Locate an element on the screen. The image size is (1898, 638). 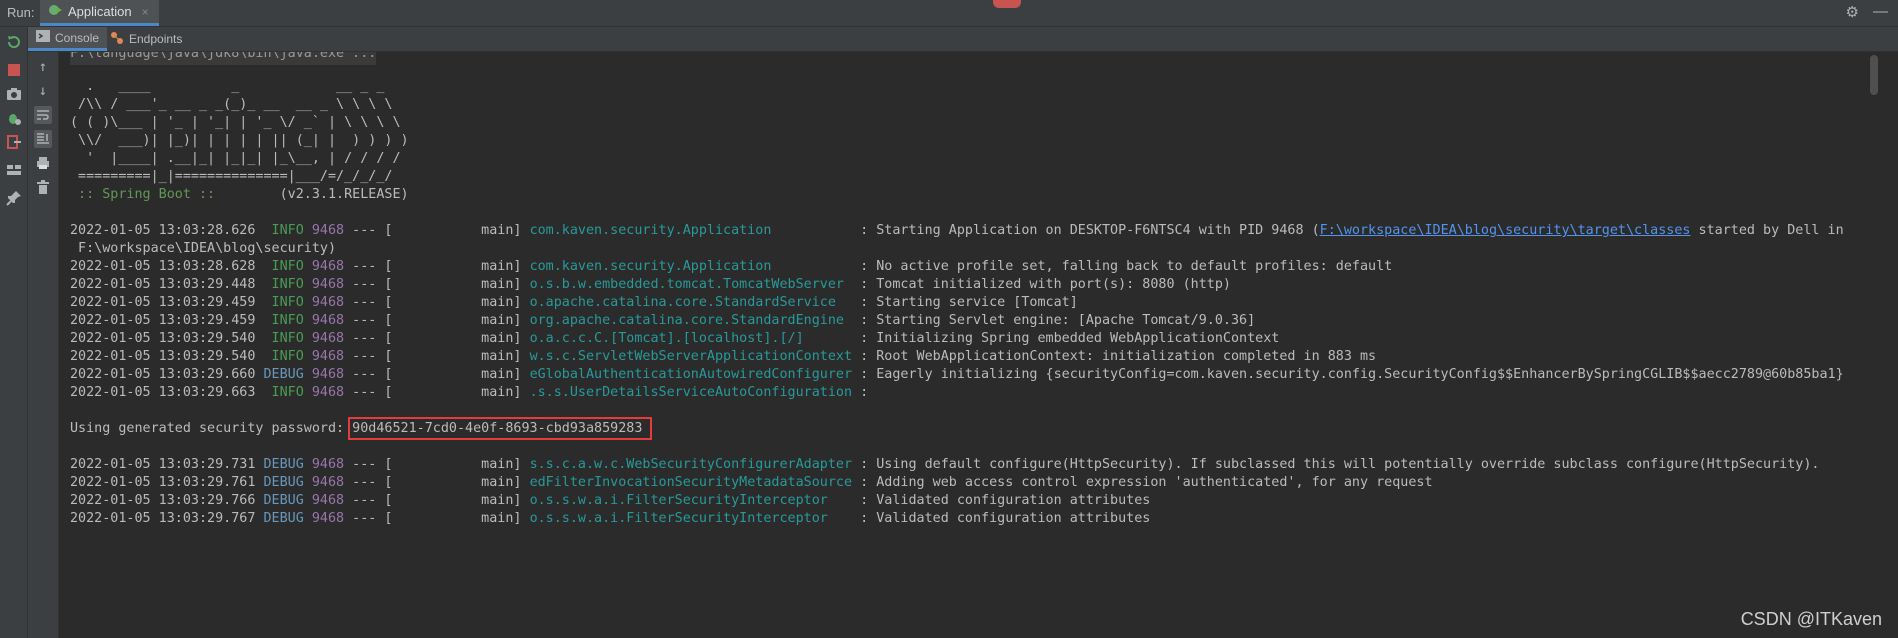
spring-boot-version: (v2.3.1.RELEASE) is located at coordinates (316, 194).